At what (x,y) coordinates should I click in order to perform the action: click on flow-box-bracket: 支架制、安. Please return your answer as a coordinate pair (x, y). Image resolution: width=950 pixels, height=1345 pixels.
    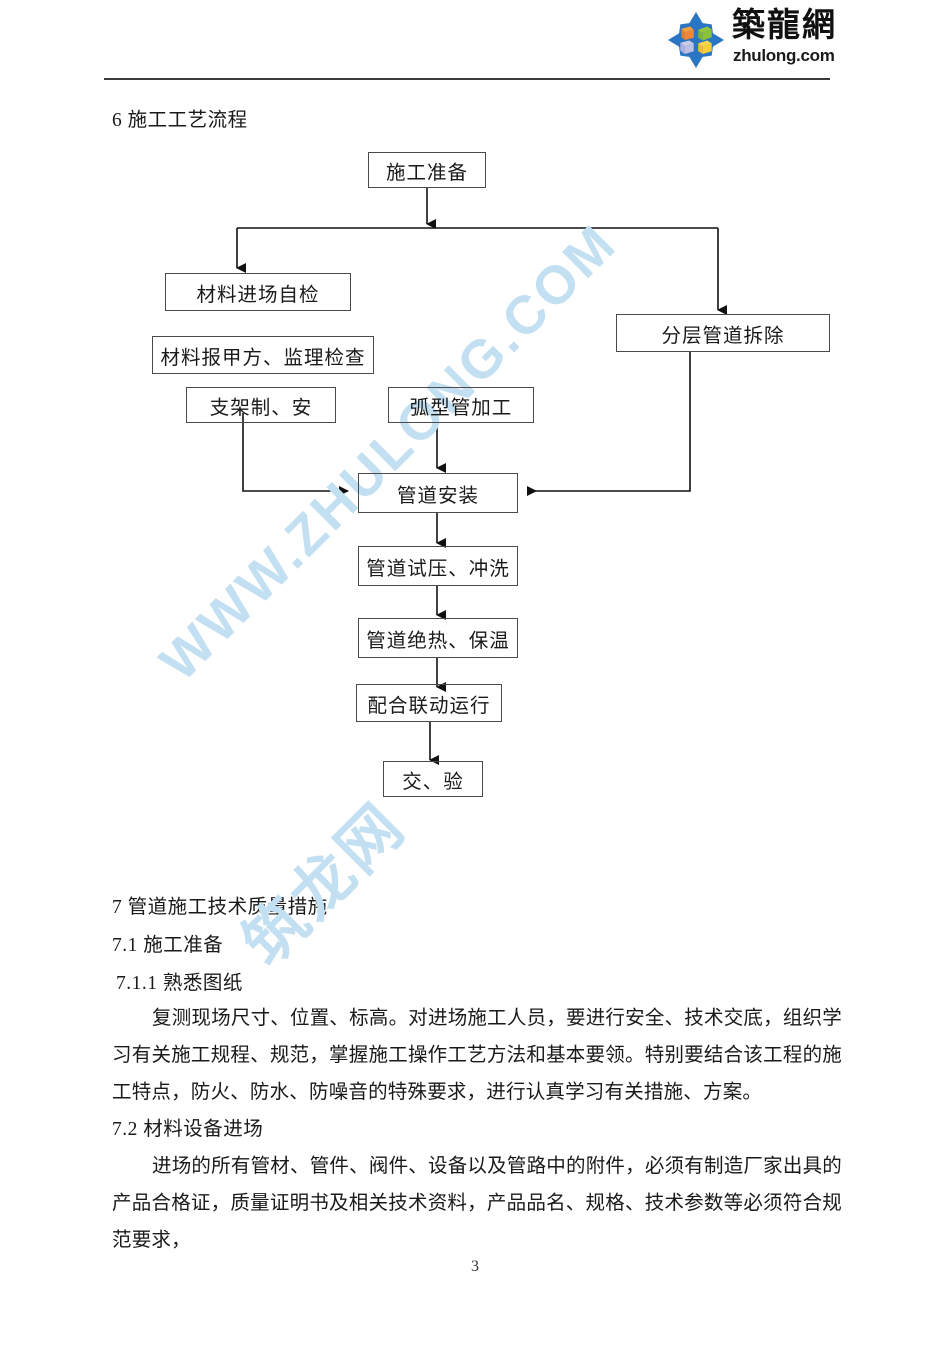
    Looking at the image, I should click on (261, 405).